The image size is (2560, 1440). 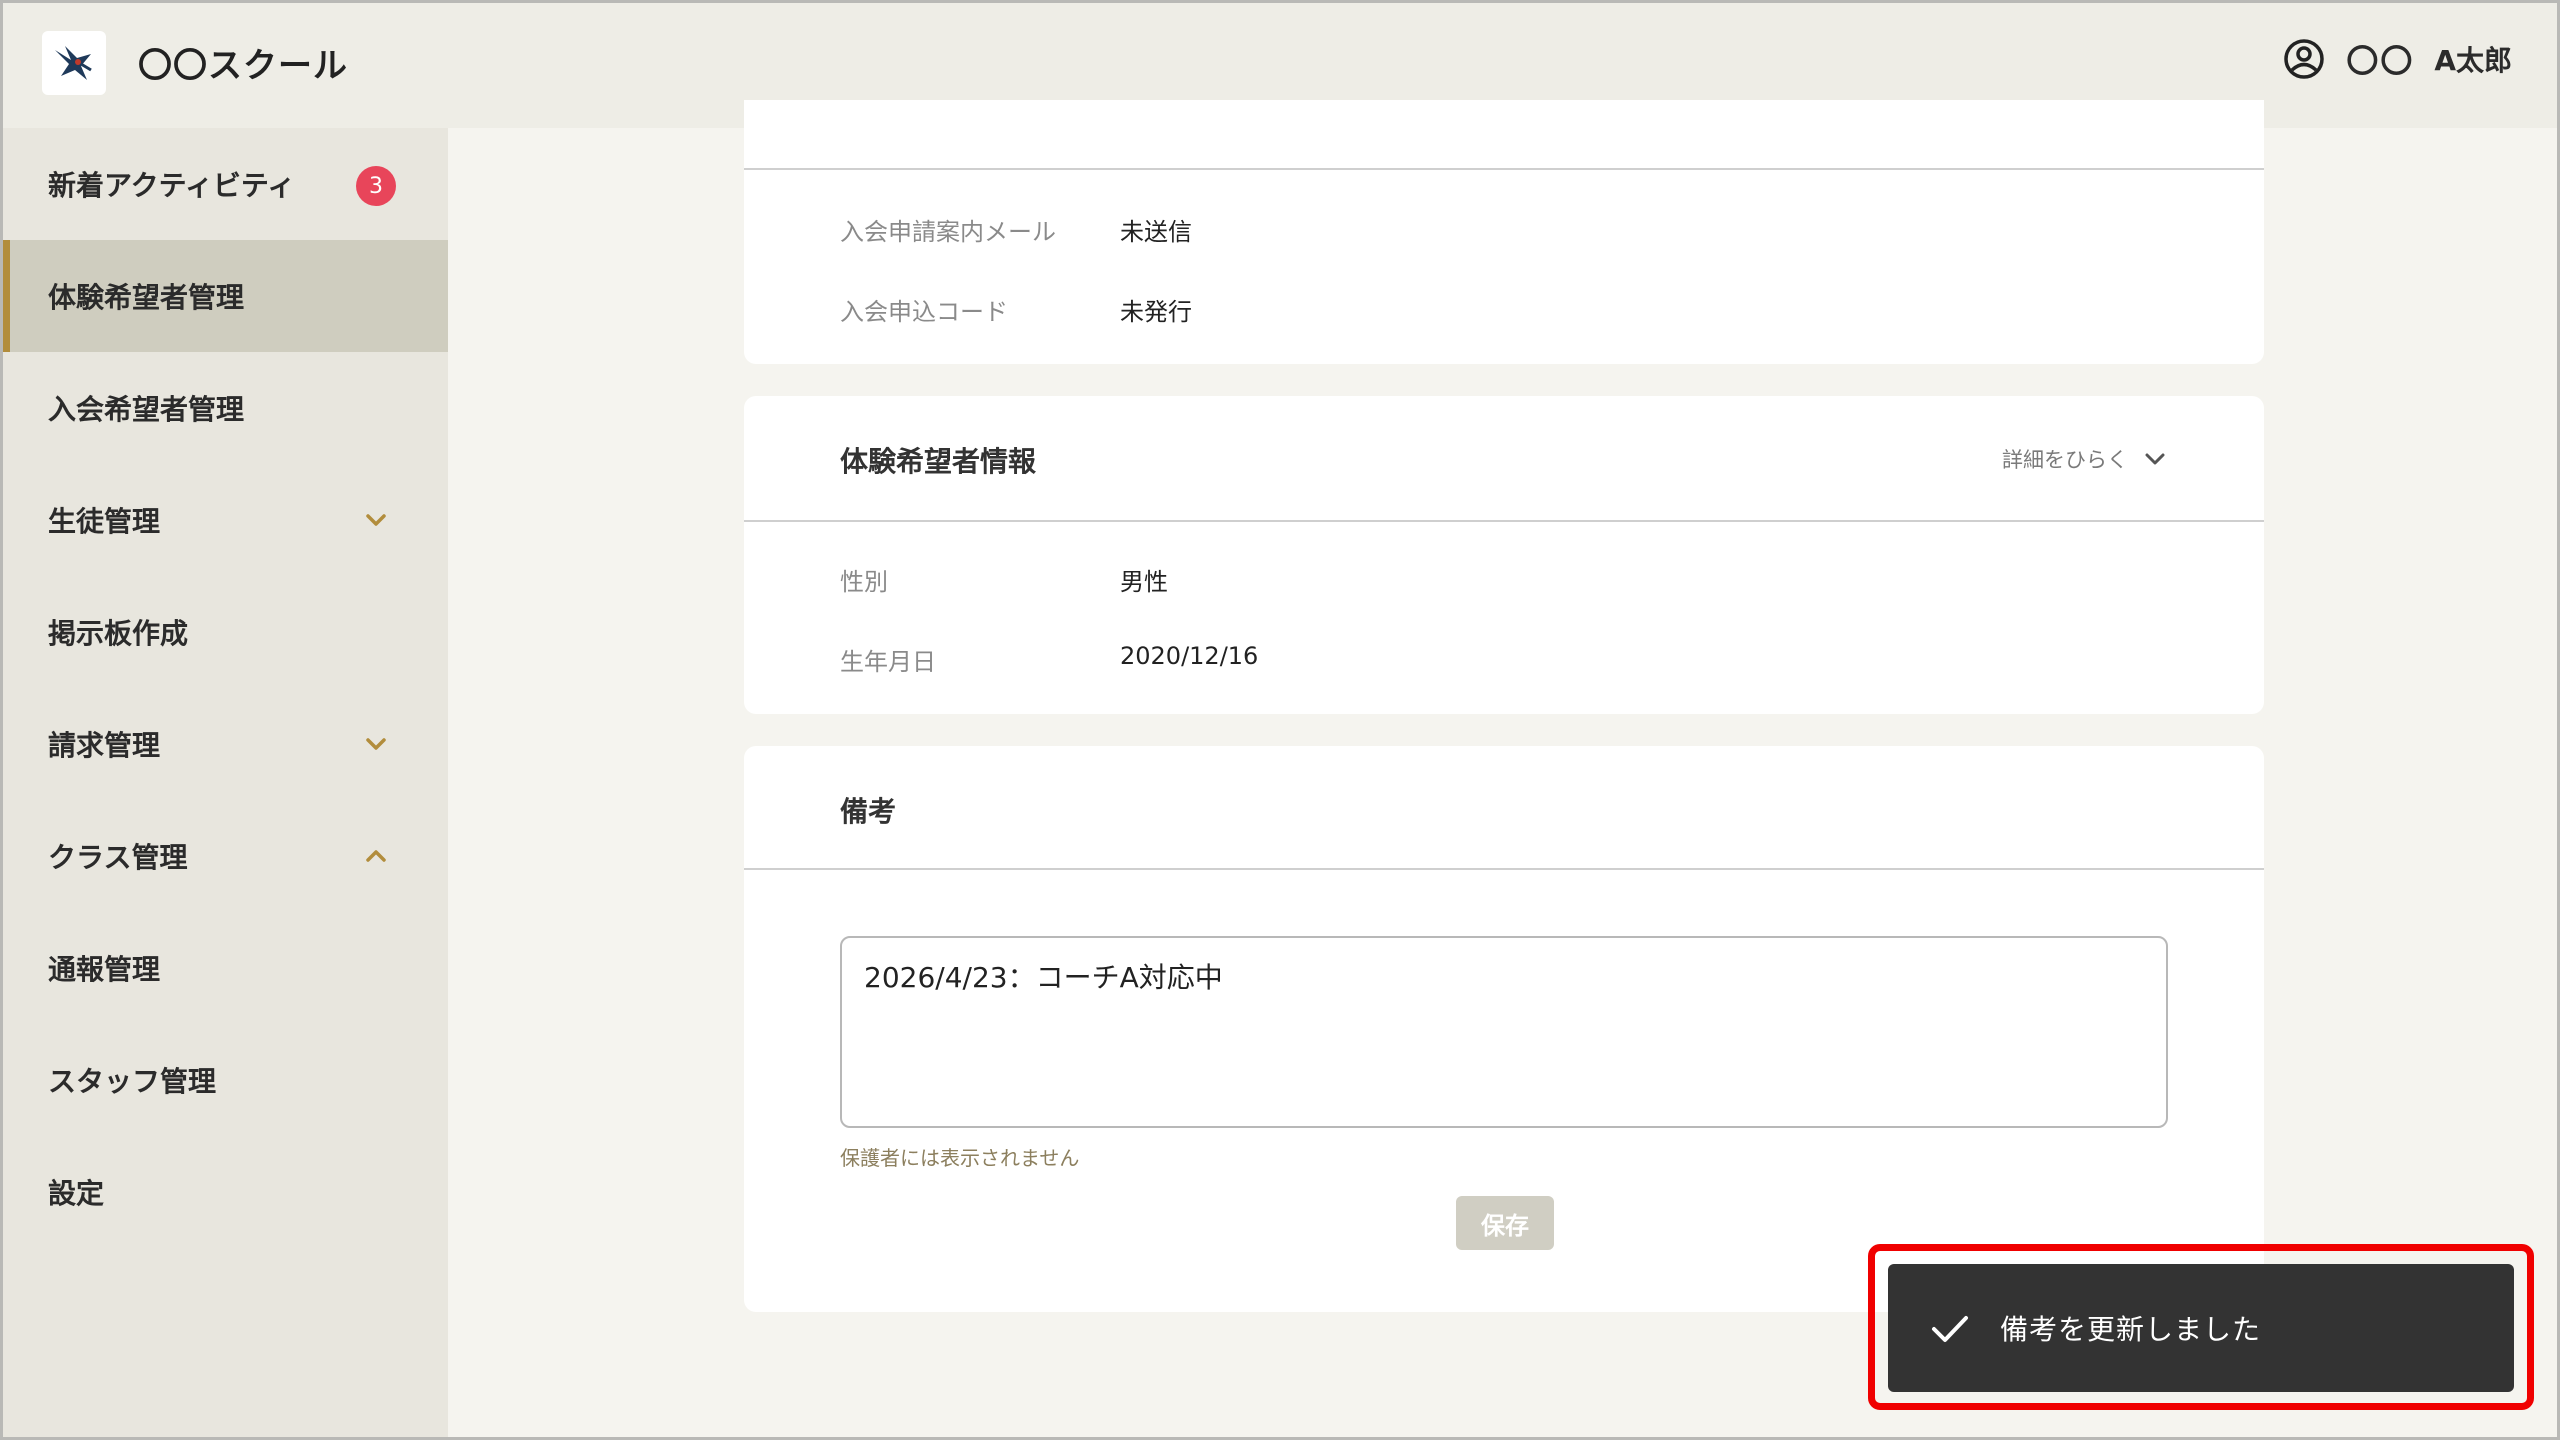 What do you see at coordinates (376, 186) in the screenshot?
I see `notification-badge: 3` at bounding box center [376, 186].